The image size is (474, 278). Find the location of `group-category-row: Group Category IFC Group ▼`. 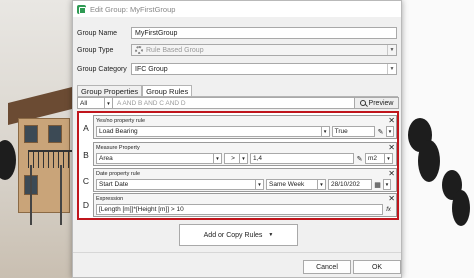

group-category-row: Group Category IFC Group ▼ is located at coordinates (237, 69).